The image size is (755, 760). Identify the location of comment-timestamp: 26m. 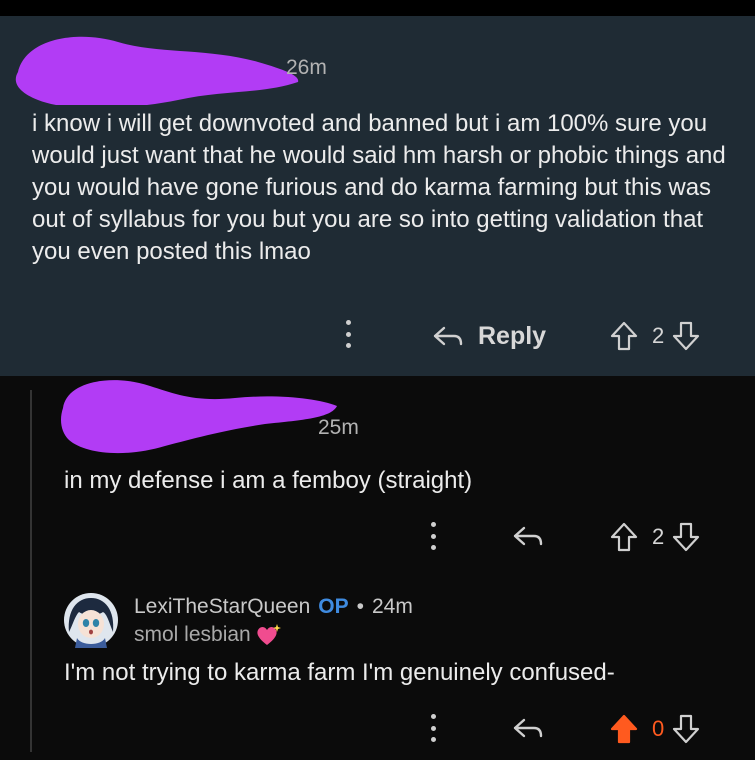
(306, 67).